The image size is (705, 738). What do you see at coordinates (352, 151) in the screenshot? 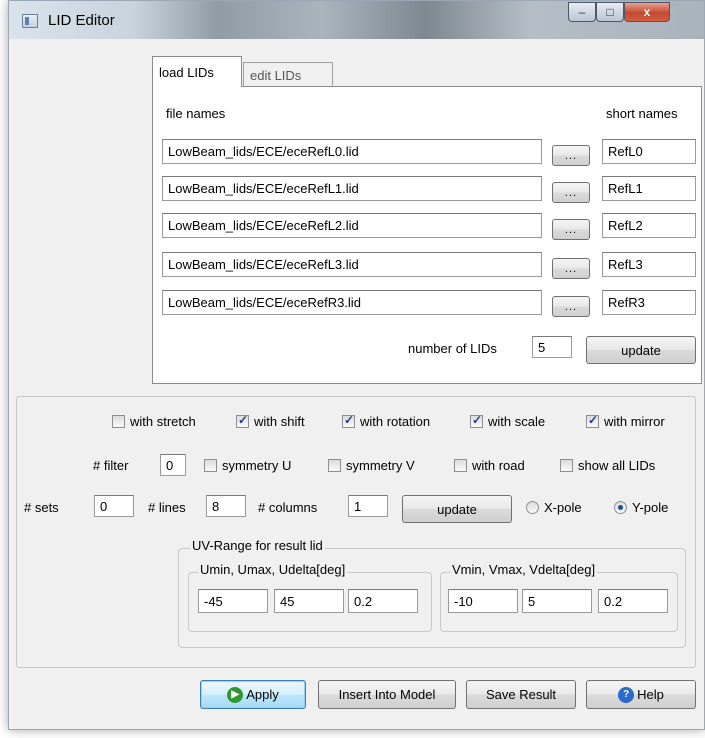
I see `file-name-field-0: LowBeam_lids/ECE/eceRefL0.lid` at bounding box center [352, 151].